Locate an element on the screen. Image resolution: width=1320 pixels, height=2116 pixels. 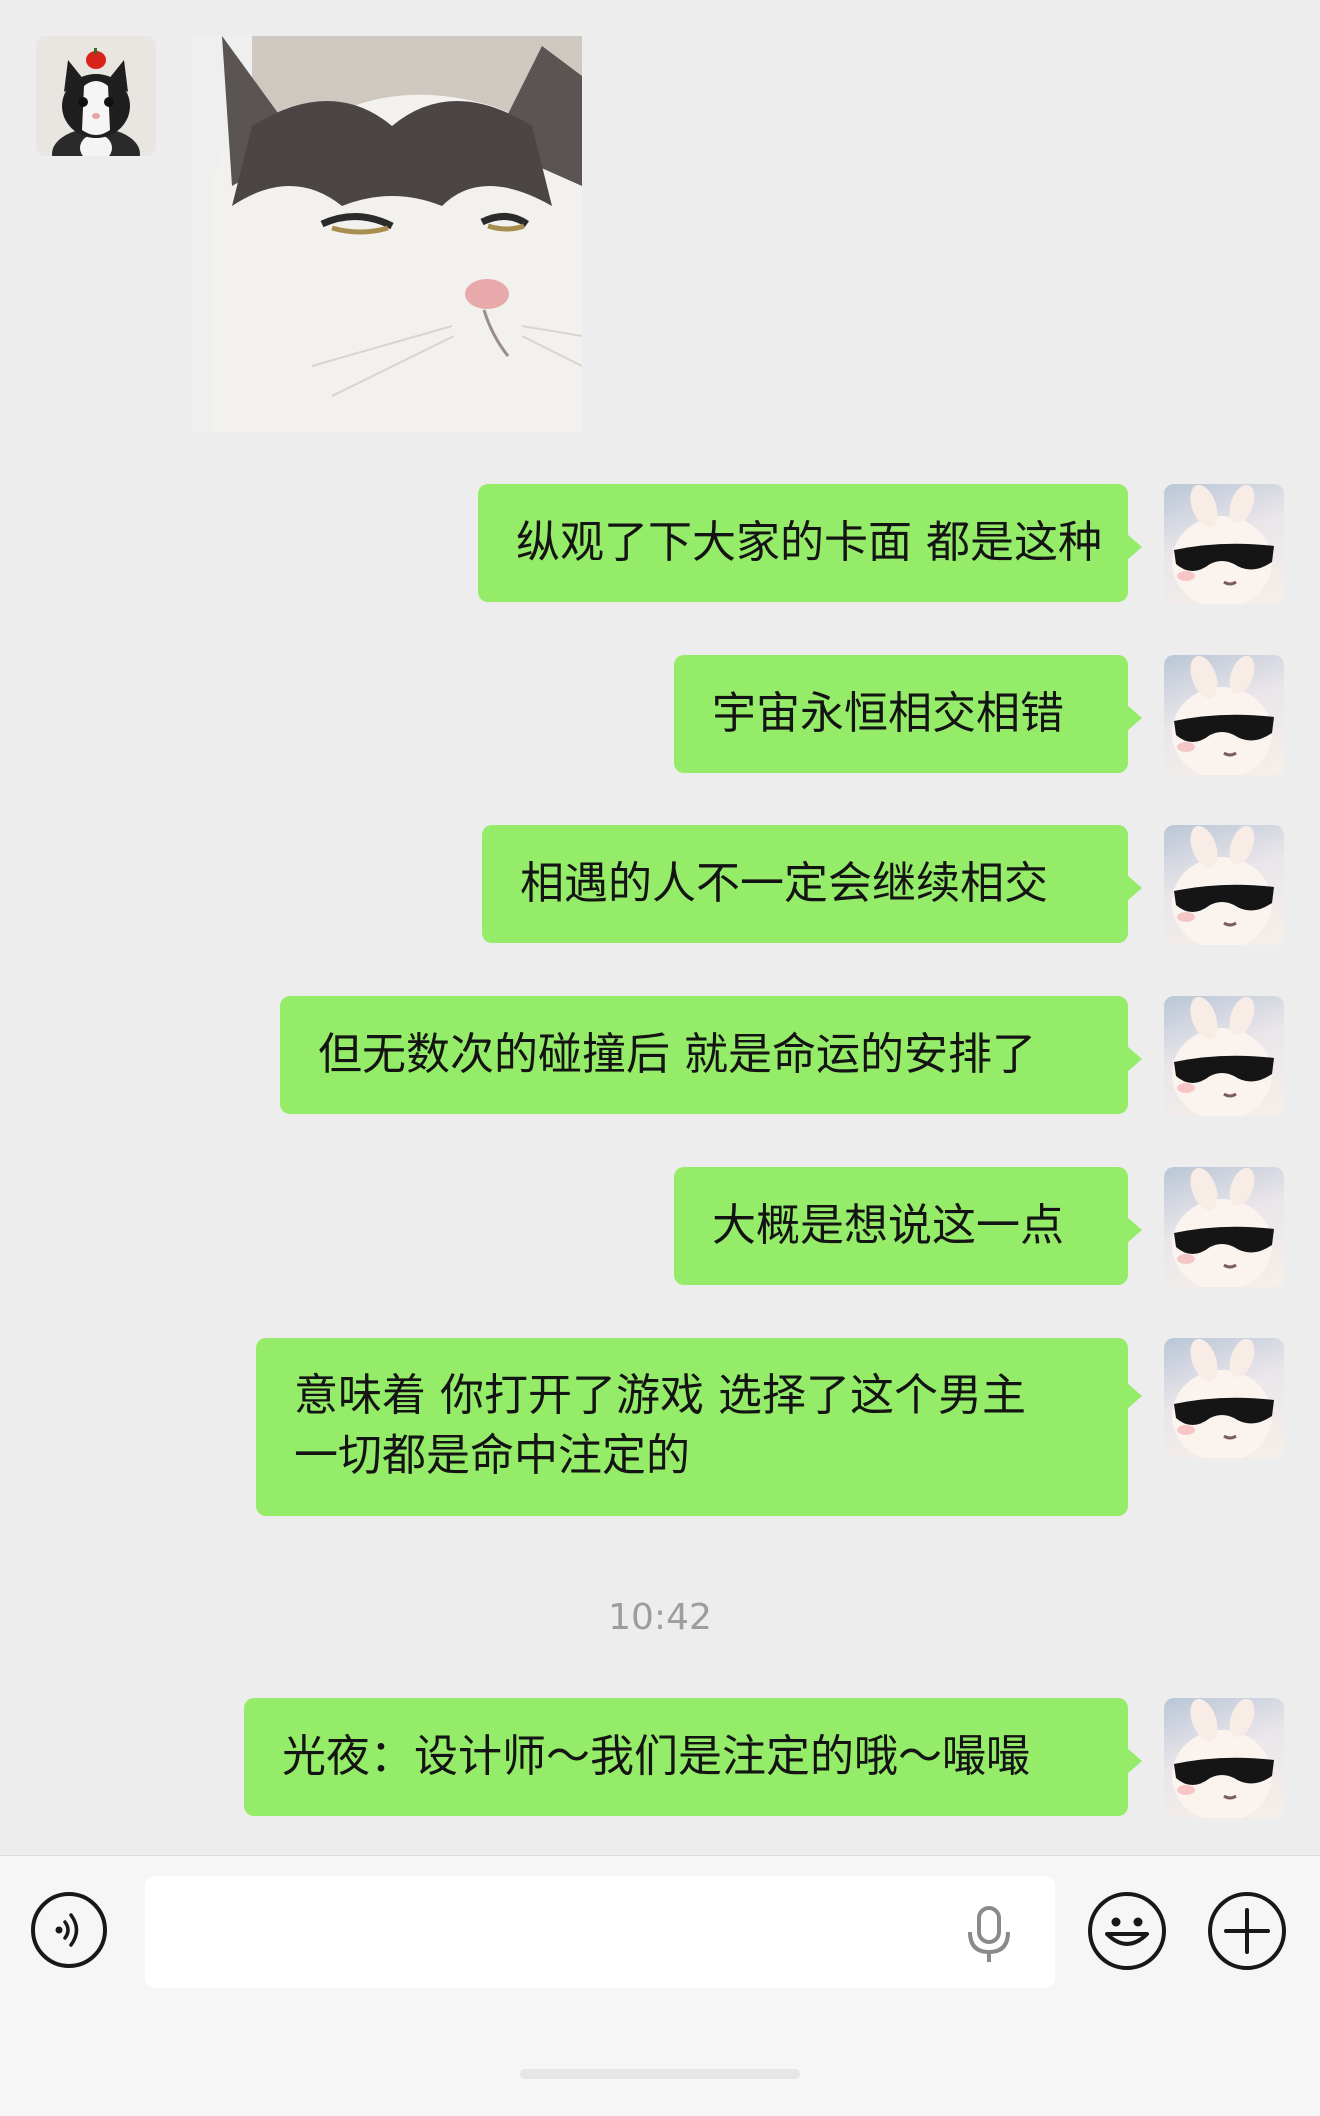
message-text: 但无数次的碰撞后 就是命运的安排了 is located at coordinates (677, 1054).